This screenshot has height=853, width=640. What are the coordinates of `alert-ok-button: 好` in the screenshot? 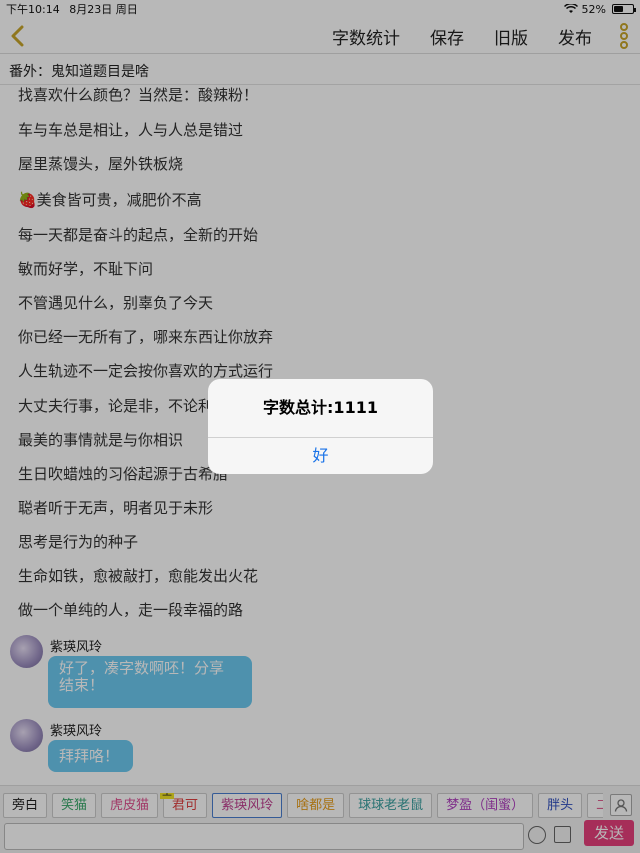 It's located at (320, 456).